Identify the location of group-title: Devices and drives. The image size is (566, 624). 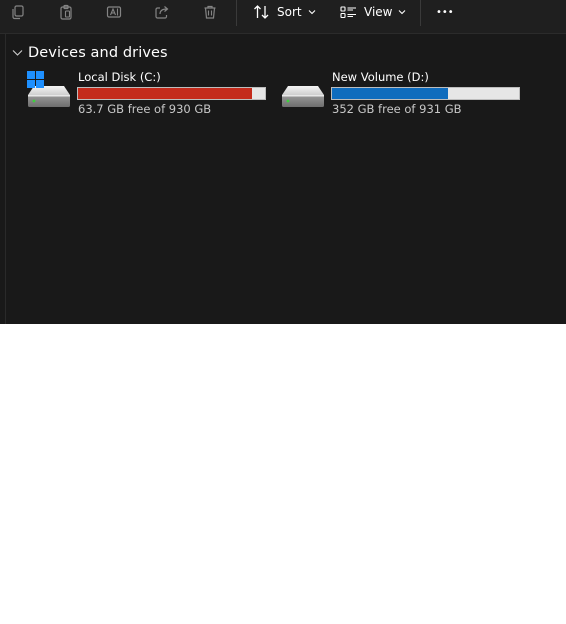
(98, 53).